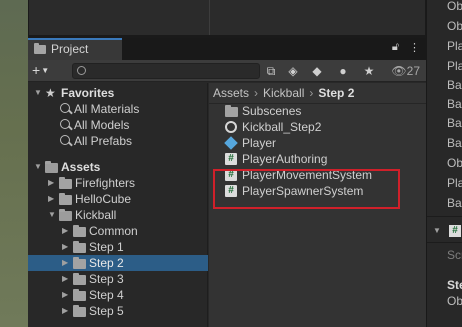  I want to click on panel-divider, so click(209, 17).